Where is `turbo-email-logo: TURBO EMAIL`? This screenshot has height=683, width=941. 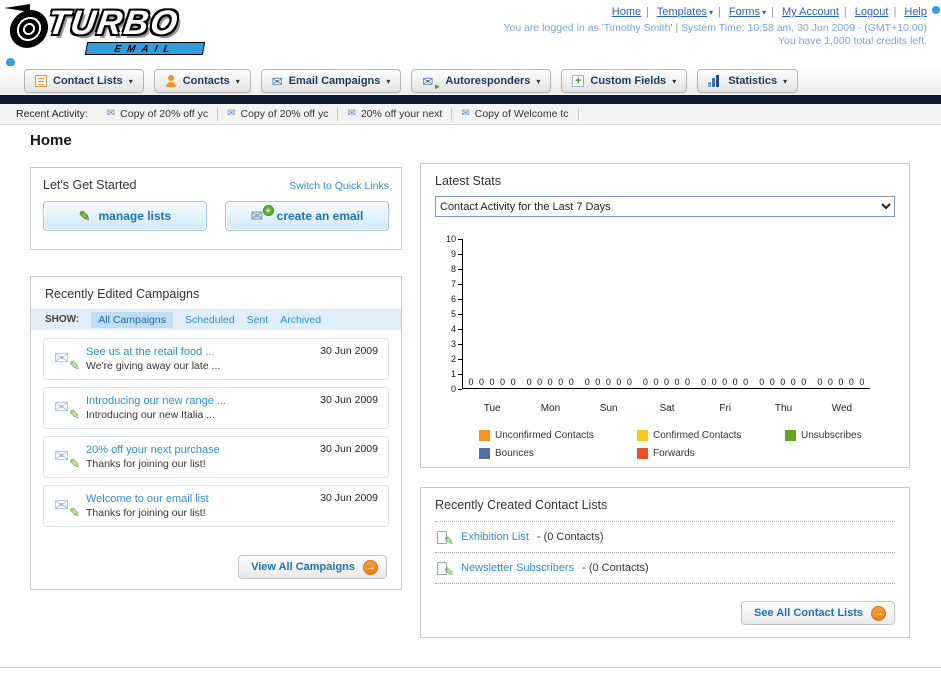 turbo-email-logo: TURBO EMAIL is located at coordinates (126, 31).